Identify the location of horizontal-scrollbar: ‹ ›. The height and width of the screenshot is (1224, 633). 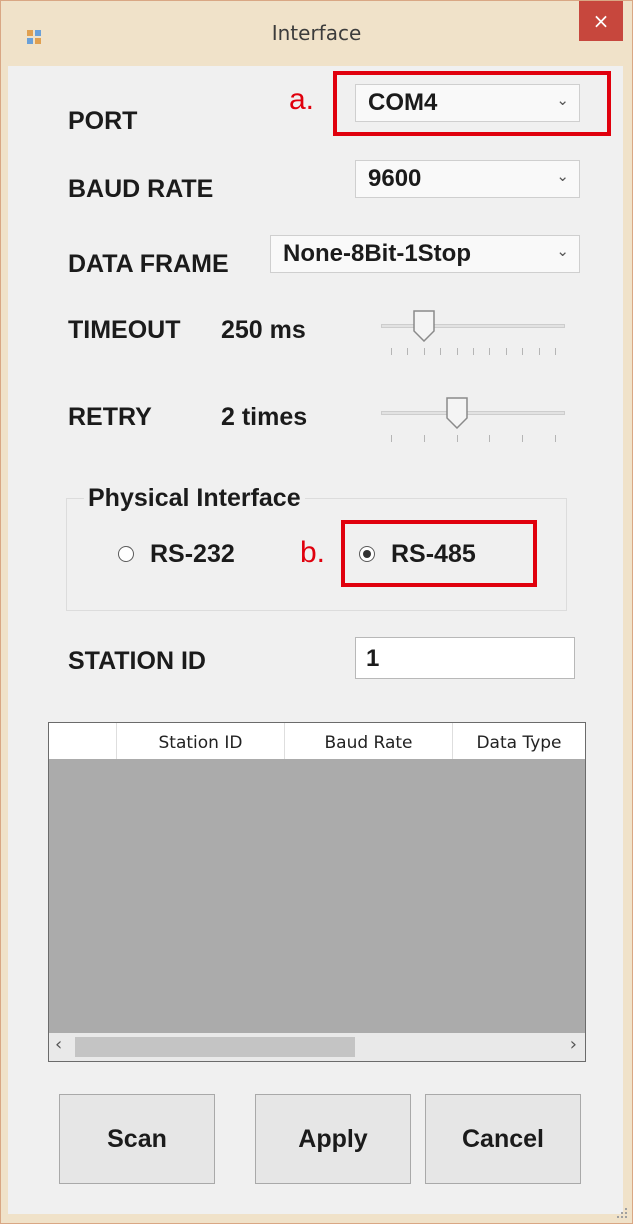
(317, 1047).